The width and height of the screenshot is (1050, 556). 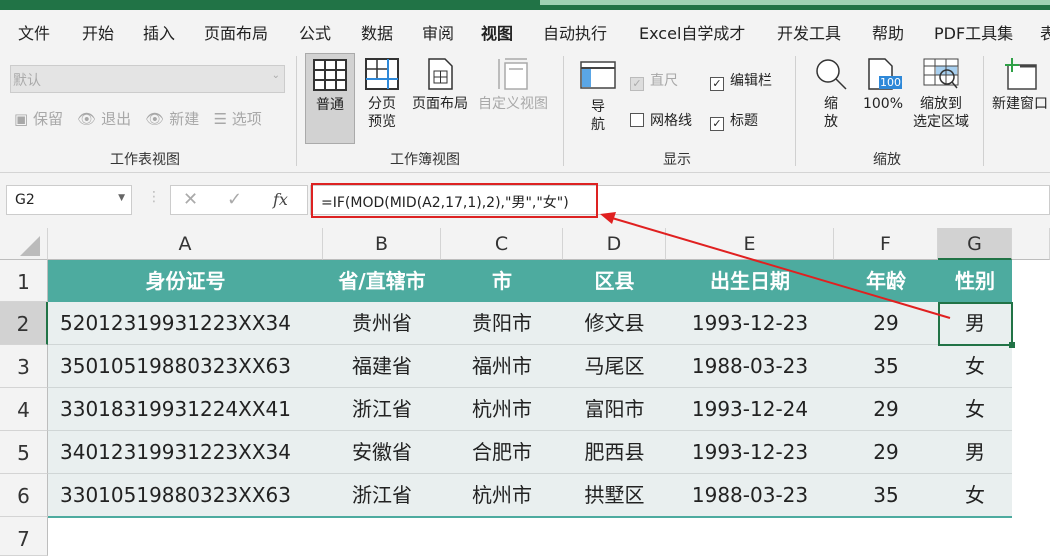 I want to click on annotation-arrow, so click(x=775, y=265).